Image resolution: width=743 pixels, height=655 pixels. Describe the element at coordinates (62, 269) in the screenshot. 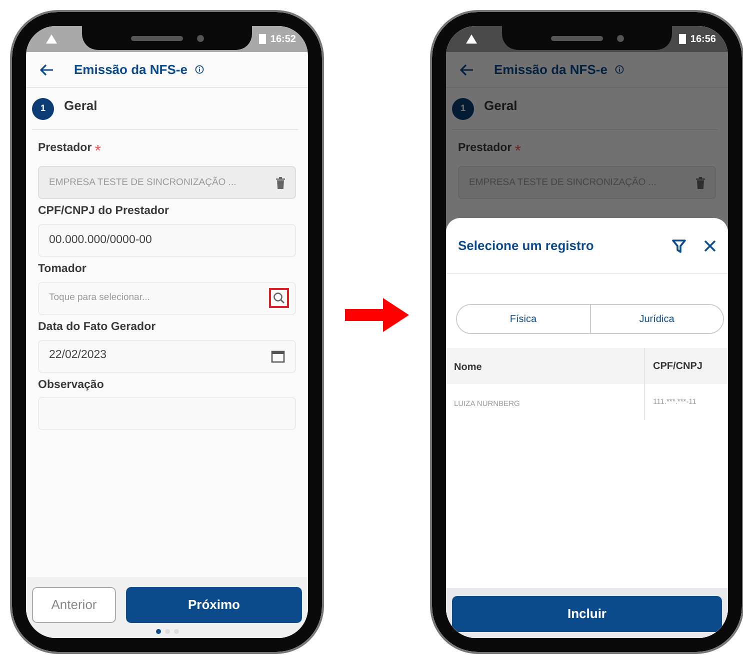

I see `field-label: Tomador` at that location.